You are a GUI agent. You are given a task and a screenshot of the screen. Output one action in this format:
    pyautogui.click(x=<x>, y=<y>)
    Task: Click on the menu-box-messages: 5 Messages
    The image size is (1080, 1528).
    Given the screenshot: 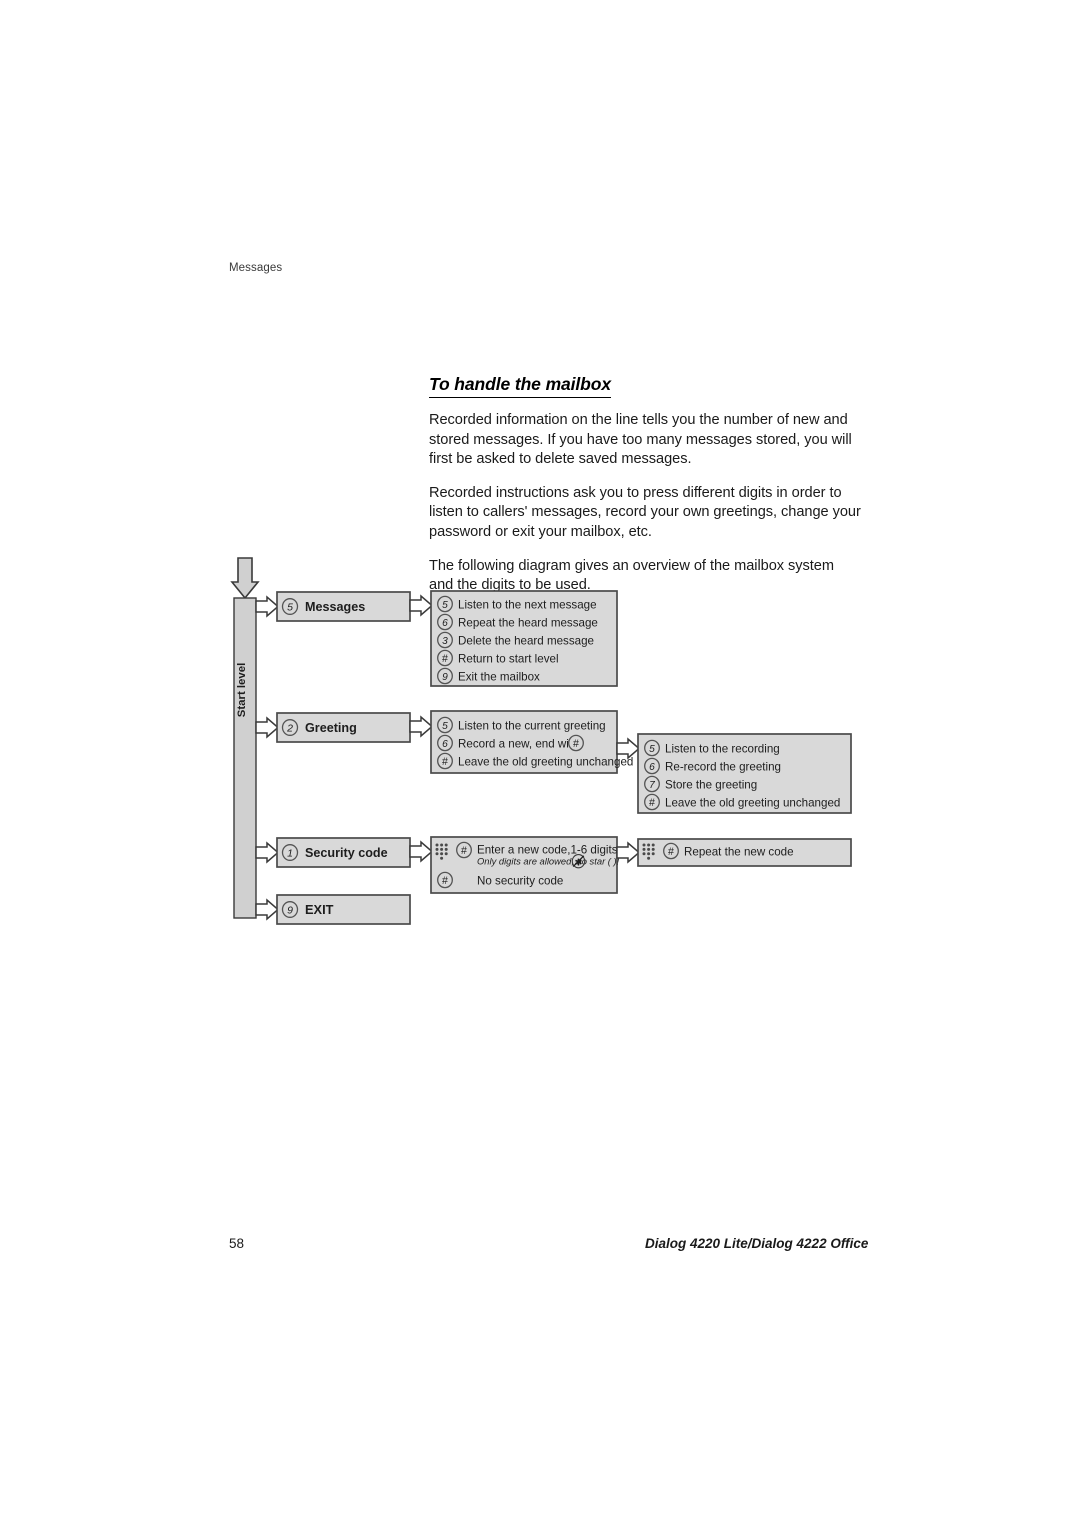 What is the action you would take?
    pyautogui.click(x=343, y=606)
    